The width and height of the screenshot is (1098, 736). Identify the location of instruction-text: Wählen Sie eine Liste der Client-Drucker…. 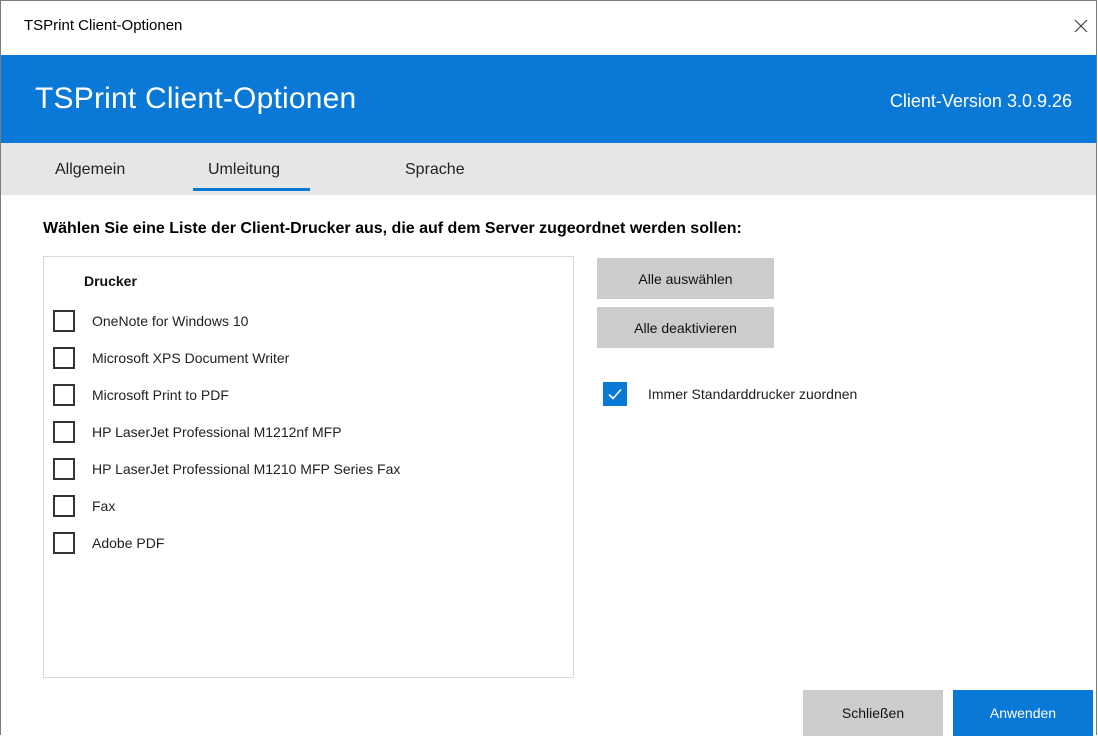
(392, 228).